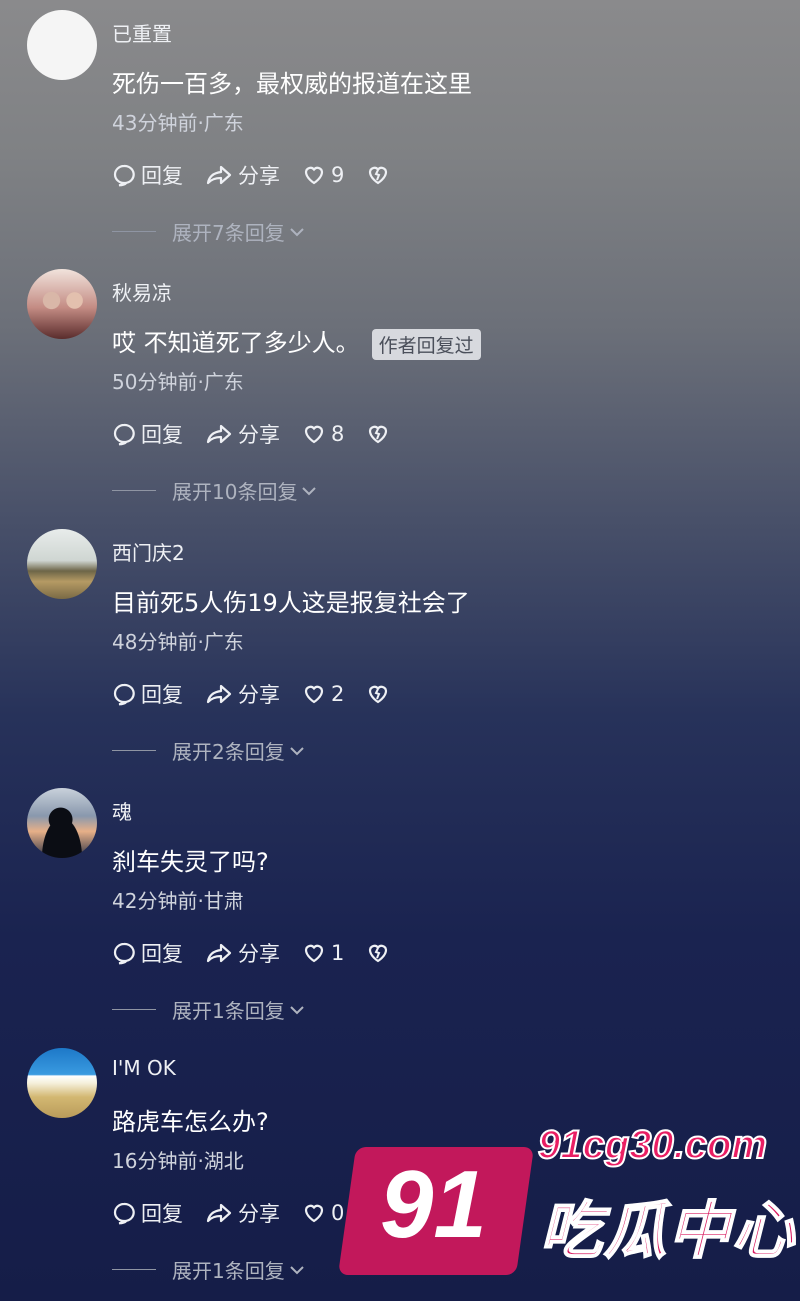 This screenshot has height=1301, width=800. I want to click on comment-actions: 回复 分享 2, so click(264, 694).